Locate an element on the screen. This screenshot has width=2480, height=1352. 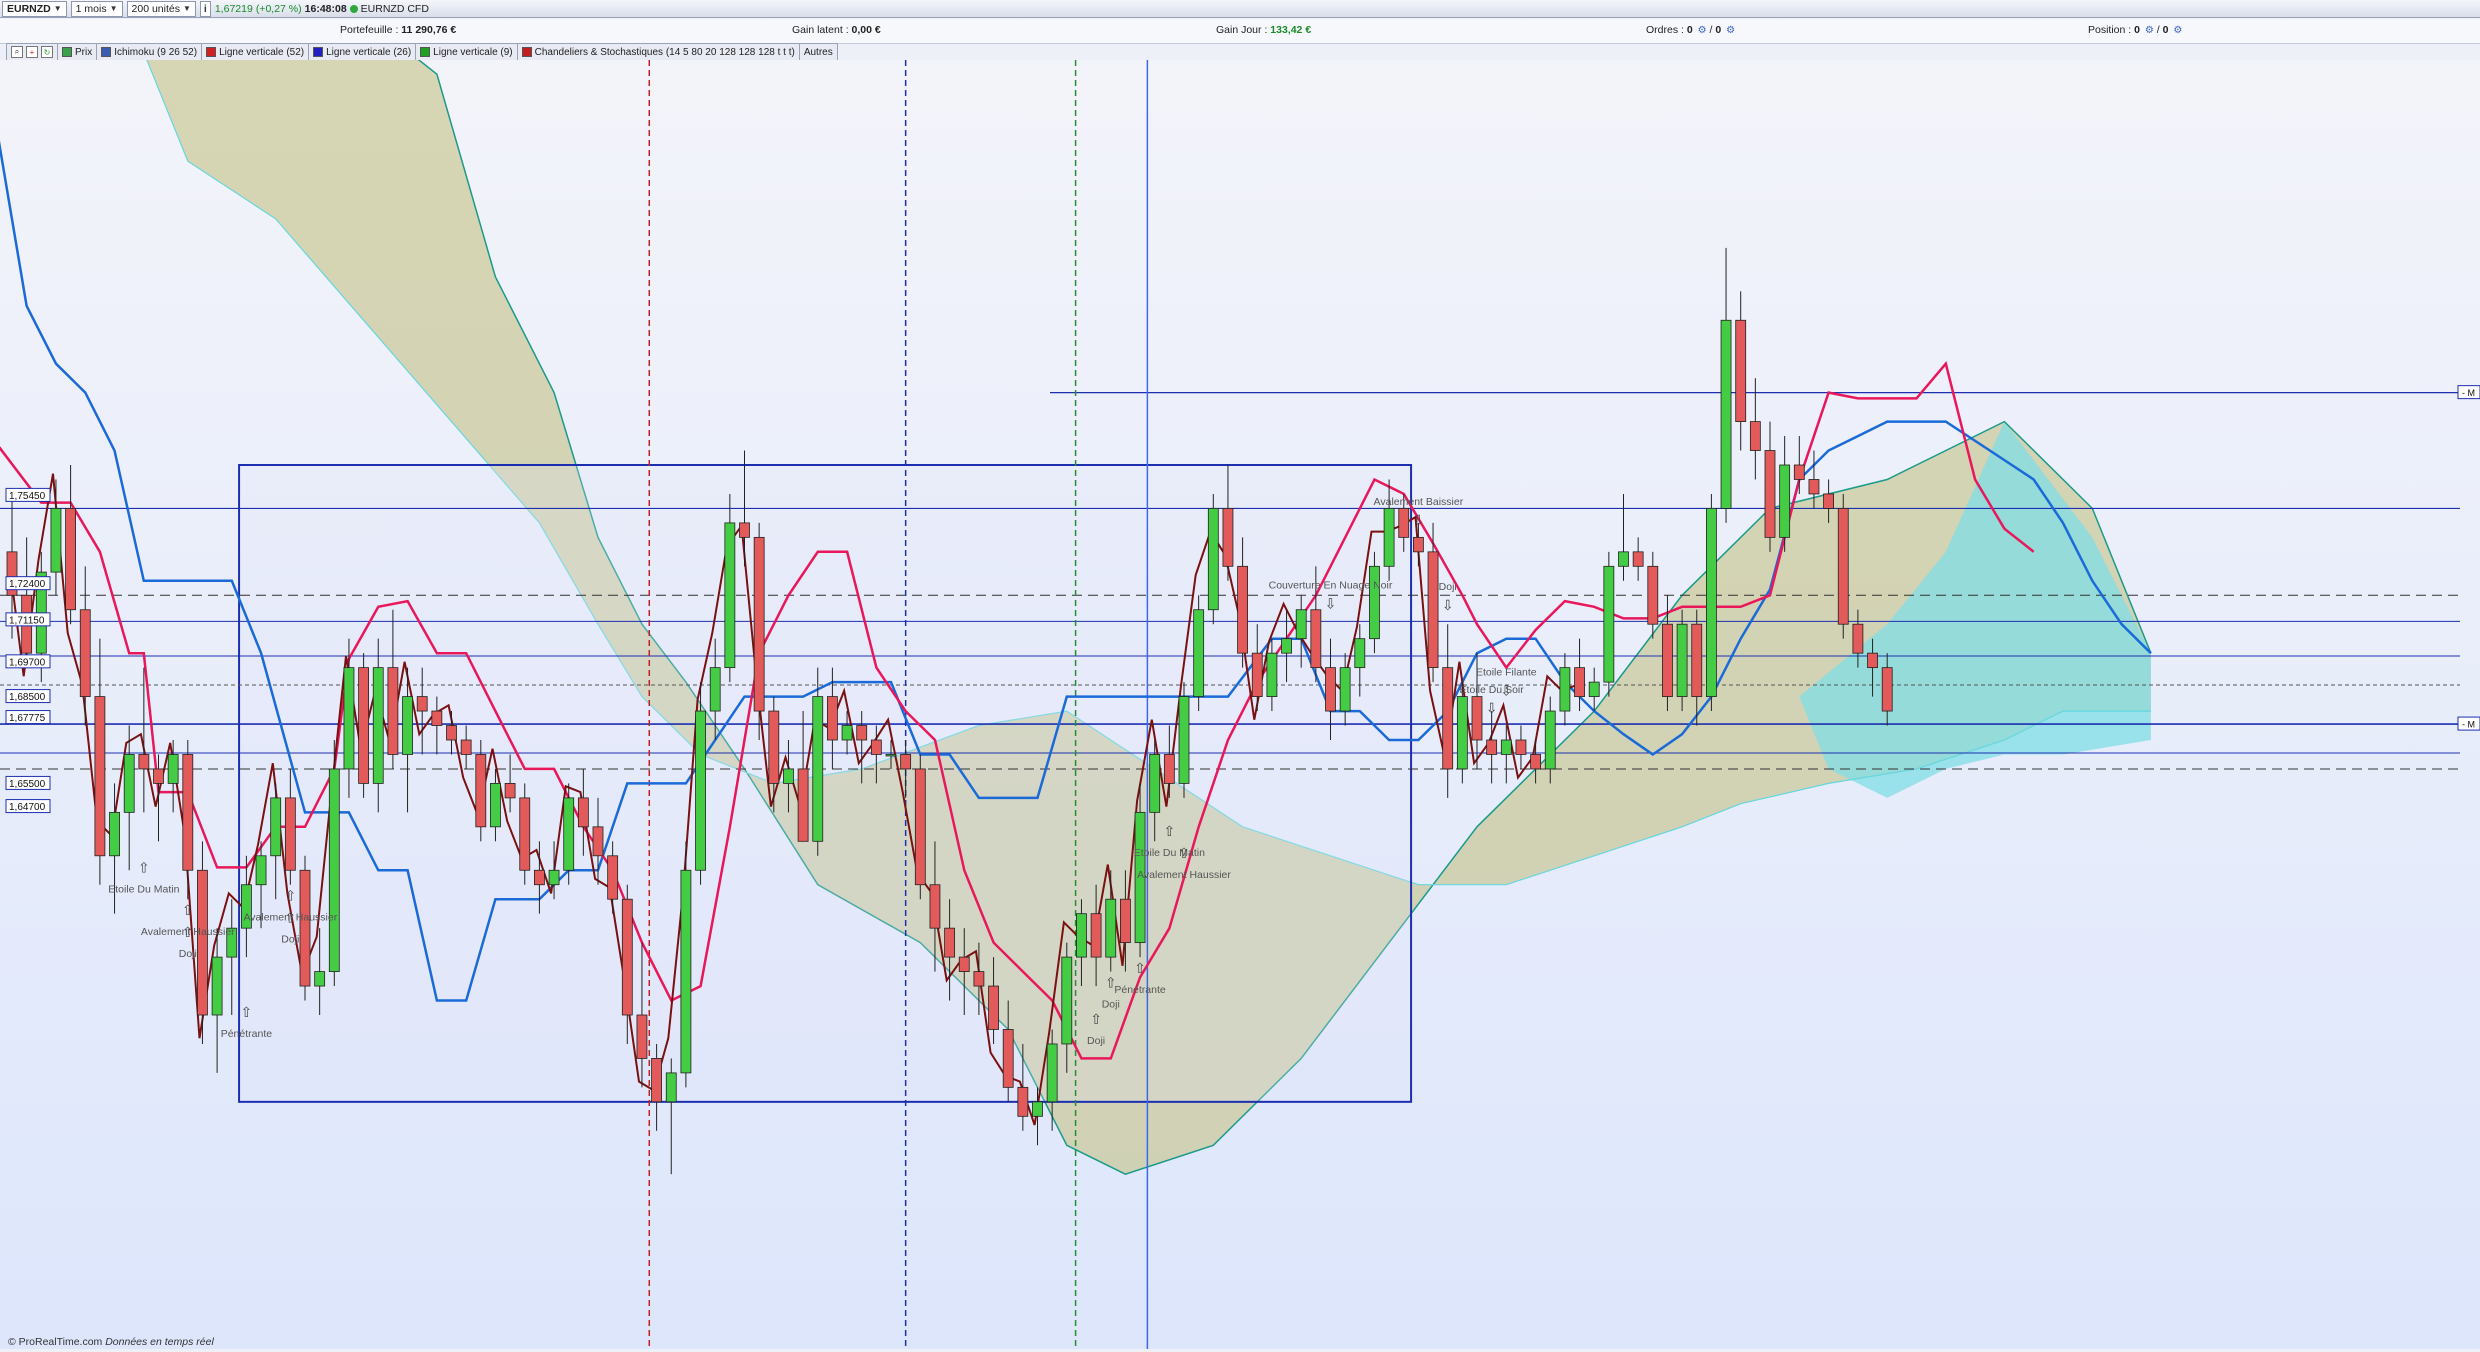
symbol-selector: EURNZD ▼ is located at coordinates (34, 8).